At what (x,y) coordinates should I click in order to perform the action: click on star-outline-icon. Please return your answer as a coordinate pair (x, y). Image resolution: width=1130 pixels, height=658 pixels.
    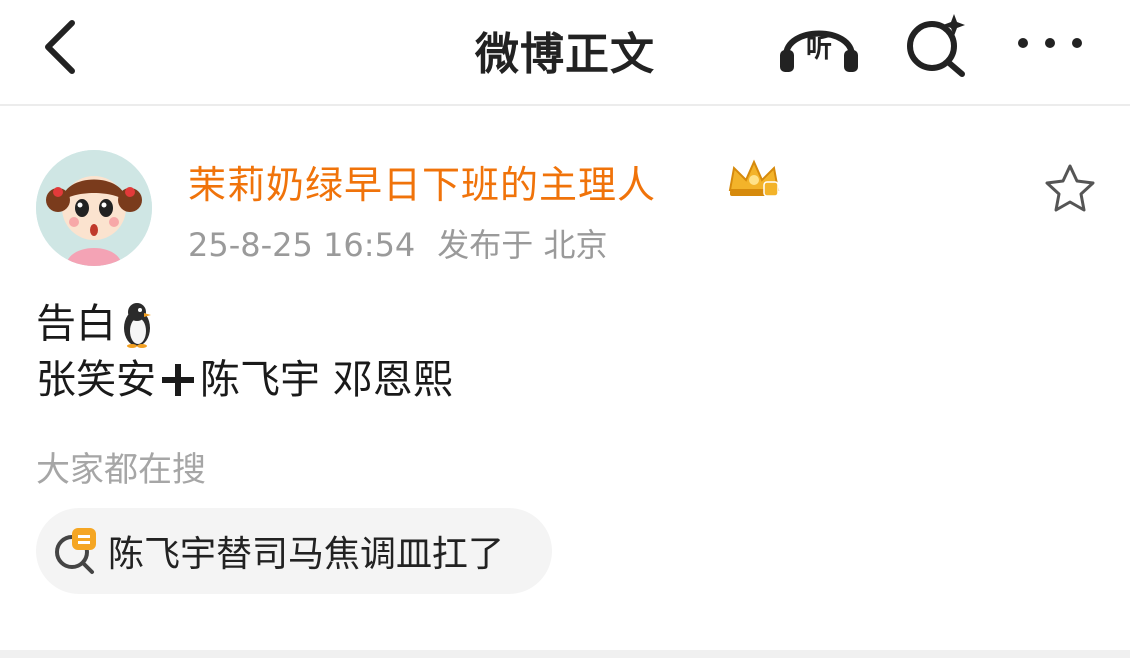
    Looking at the image, I should click on (1070, 188).